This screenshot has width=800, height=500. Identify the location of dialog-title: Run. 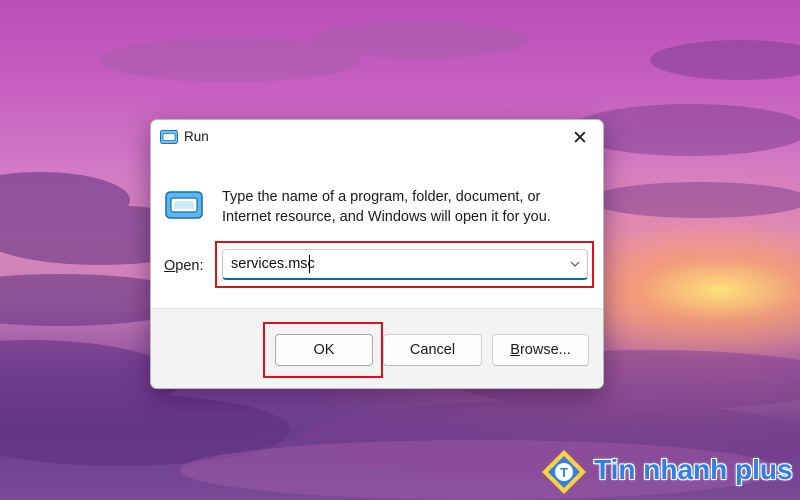
(196, 136).